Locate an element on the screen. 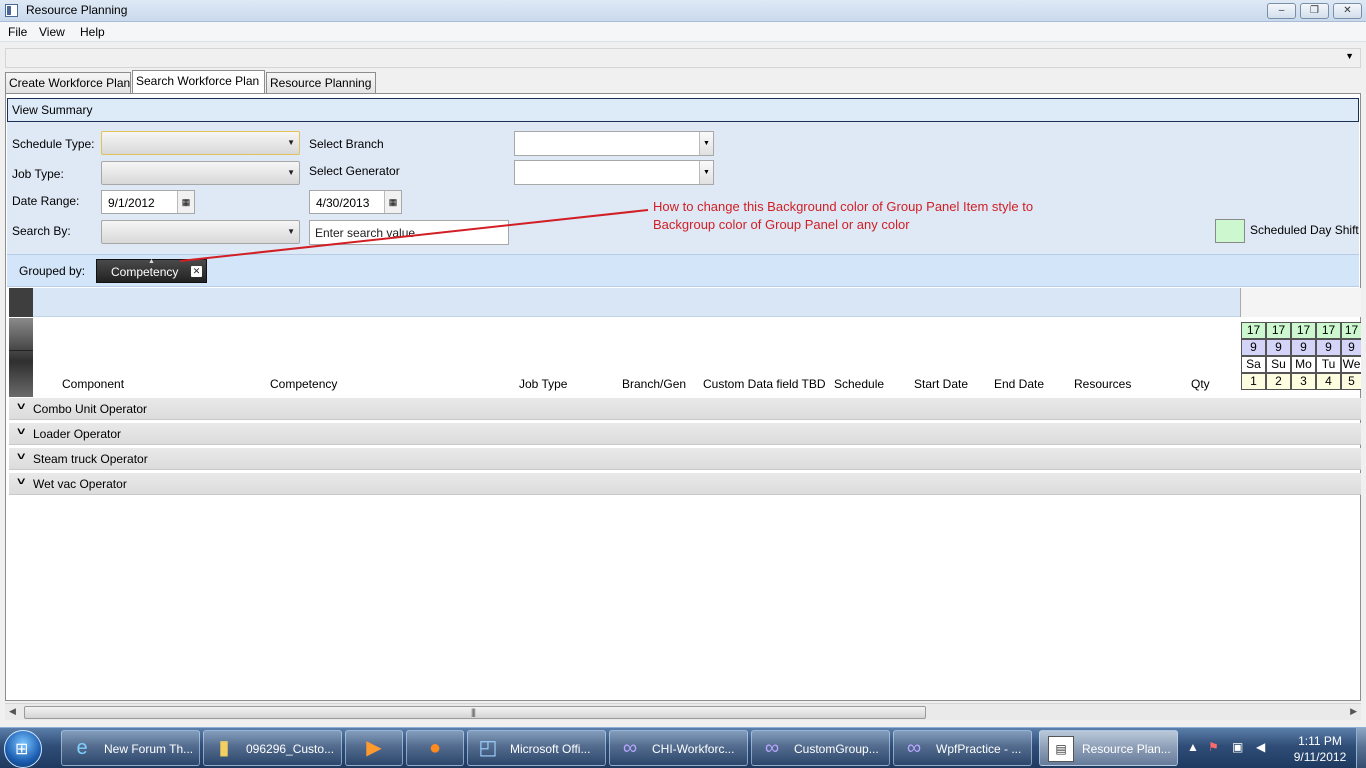 The image size is (1366, 768). close-icon: ✕ is located at coordinates (196, 271).